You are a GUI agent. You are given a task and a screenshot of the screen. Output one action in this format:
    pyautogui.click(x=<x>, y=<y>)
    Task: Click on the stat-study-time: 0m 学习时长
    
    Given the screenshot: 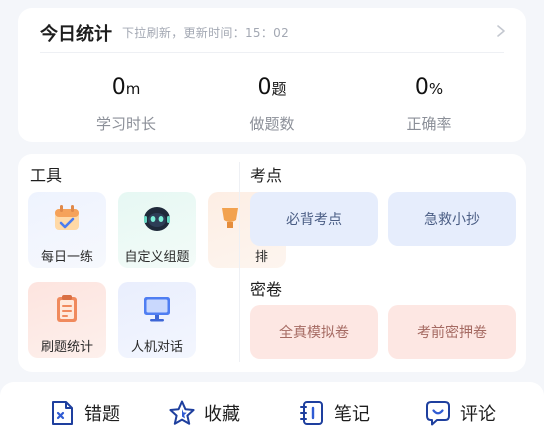 What is the action you would take?
    pyautogui.click(x=126, y=104)
    